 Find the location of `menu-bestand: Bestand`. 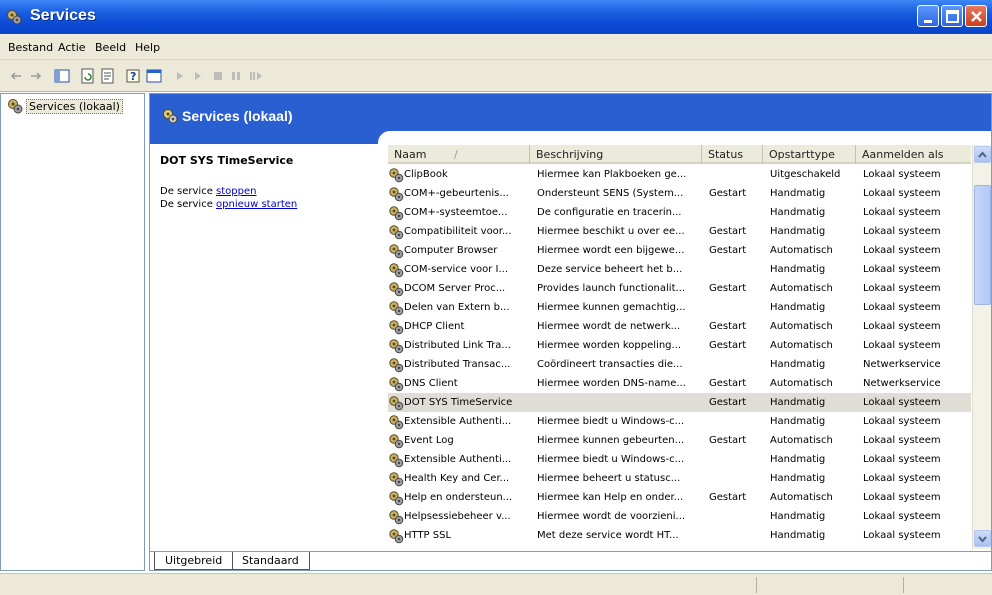

menu-bestand: Bestand is located at coordinates (30, 47).